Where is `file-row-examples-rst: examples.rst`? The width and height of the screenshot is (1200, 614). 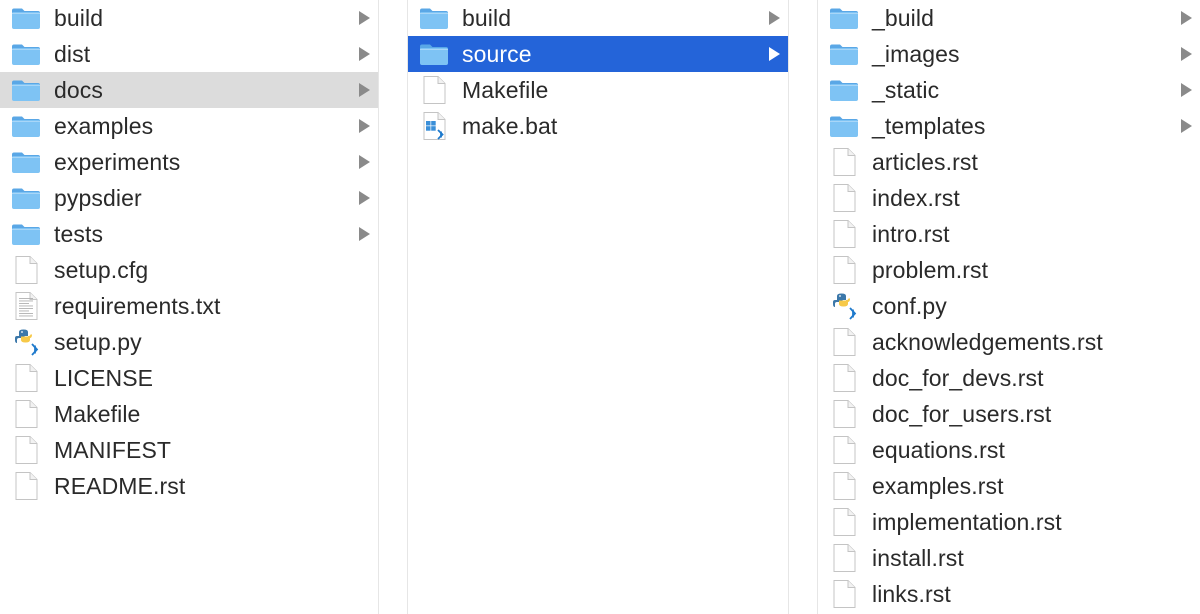 file-row-examples-rst: examples.rst is located at coordinates (1009, 486).